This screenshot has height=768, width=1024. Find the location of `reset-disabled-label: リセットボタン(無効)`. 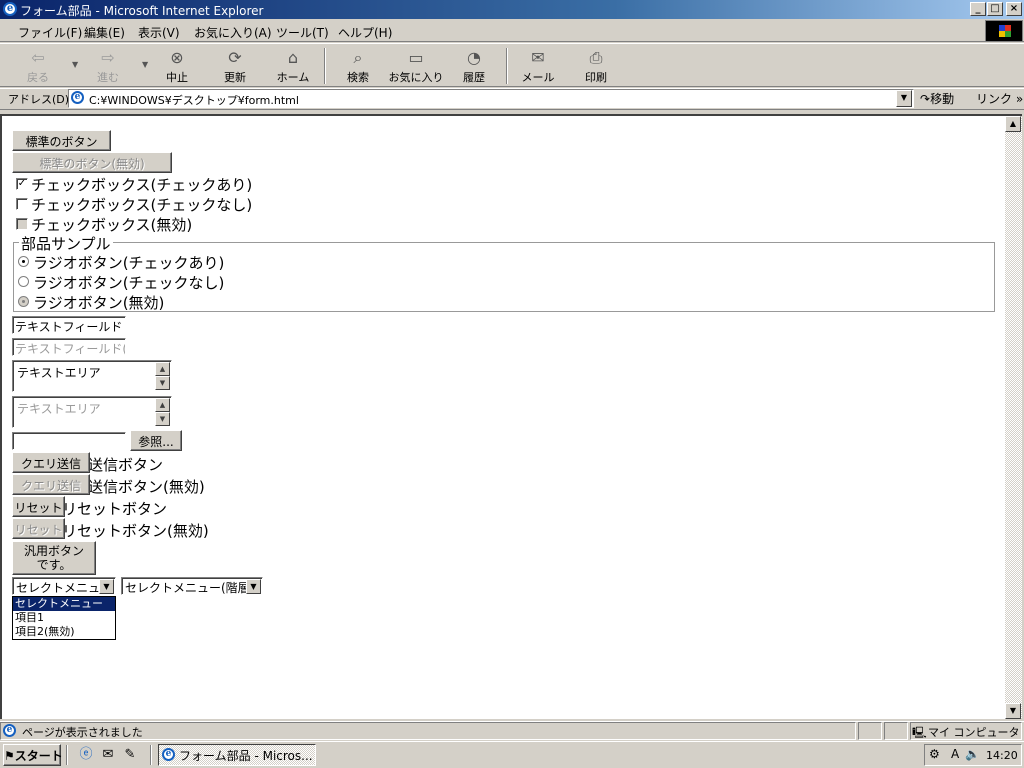

reset-disabled-label: リセットボタン(無効) is located at coordinates (135, 531).